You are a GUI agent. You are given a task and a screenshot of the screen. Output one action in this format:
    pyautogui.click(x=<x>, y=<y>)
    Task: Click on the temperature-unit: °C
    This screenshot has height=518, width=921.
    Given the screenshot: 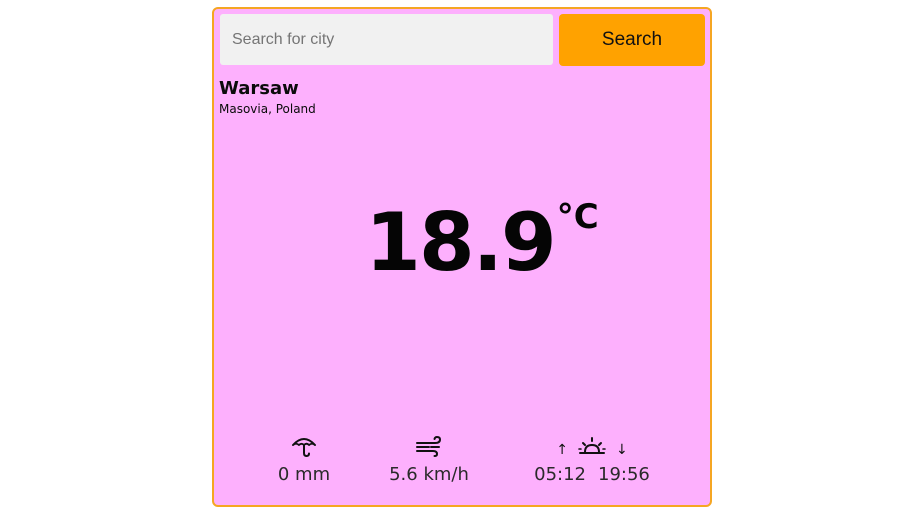 What is the action you would take?
    pyautogui.click(x=577, y=217)
    